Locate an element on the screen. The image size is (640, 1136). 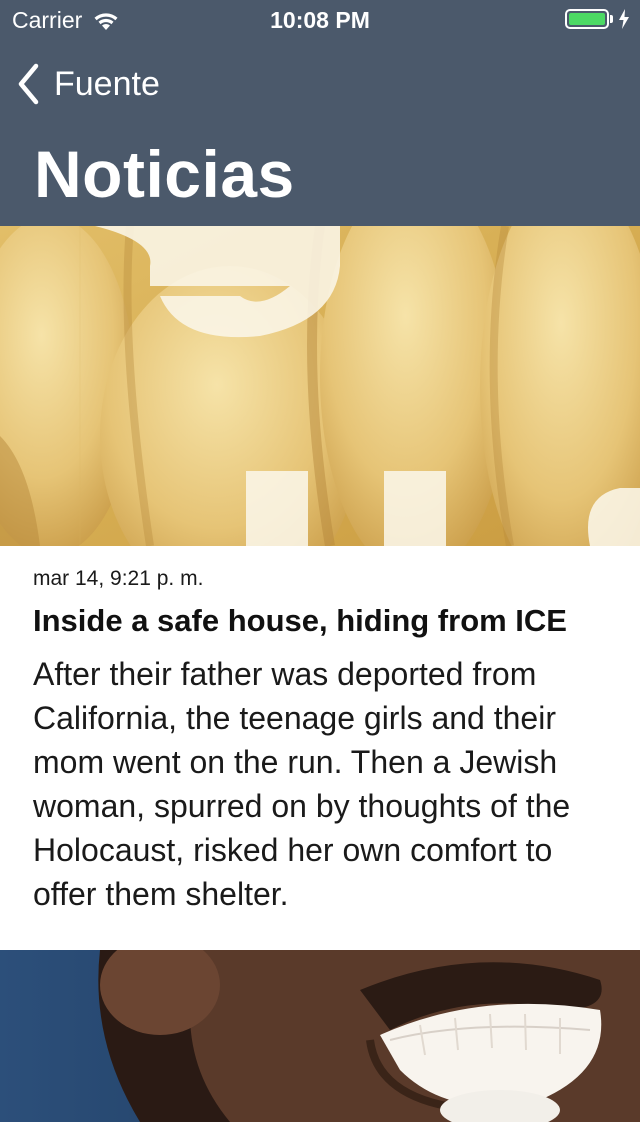
article-title: Inside a safe house, hiding from ICE is located at coordinates (300, 620).